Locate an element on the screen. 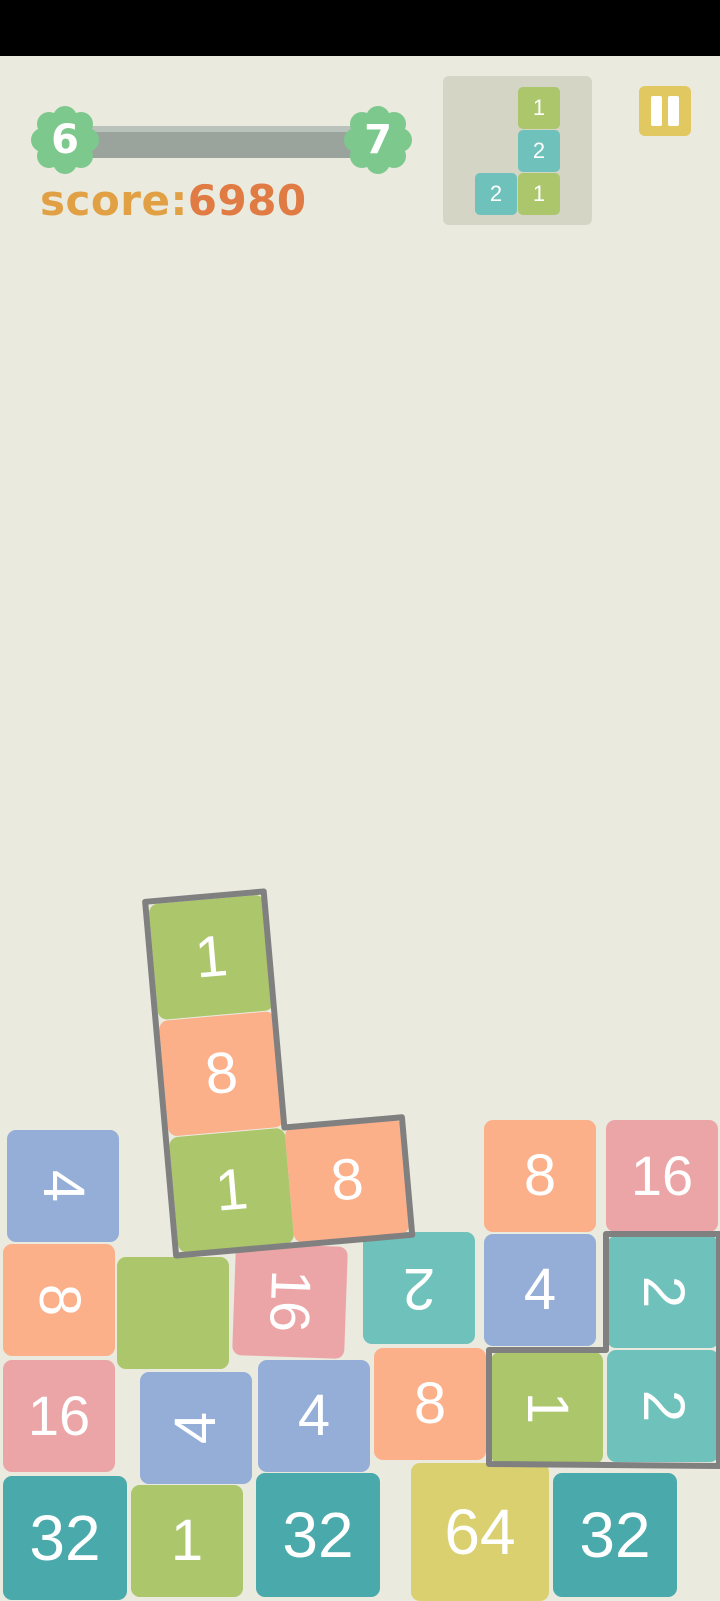 Image resolution: width=720 pixels, height=1601 pixels. falling-piece: 1818 is located at coordinates (288, 1068).